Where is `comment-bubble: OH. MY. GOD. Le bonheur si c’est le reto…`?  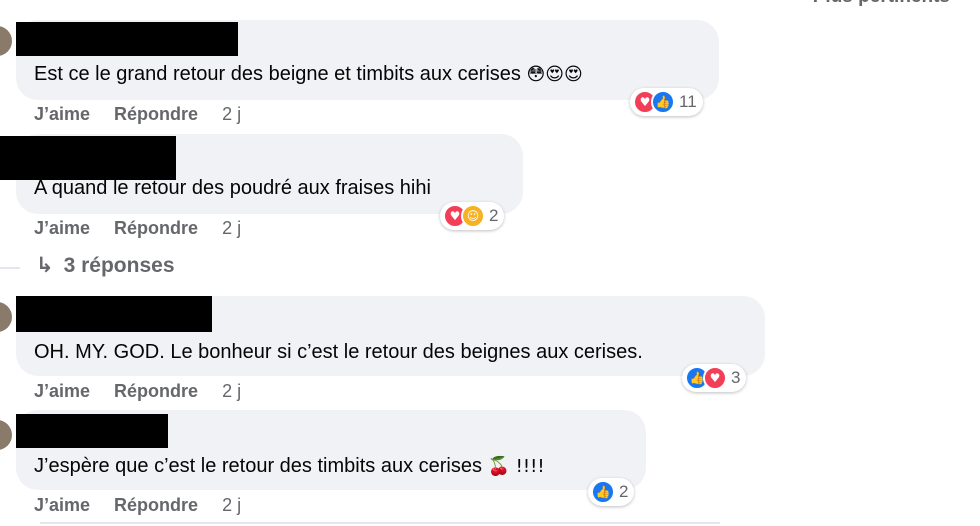 comment-bubble: OH. MY. GOD. Le bonheur si c’est le reto… is located at coordinates (390, 336).